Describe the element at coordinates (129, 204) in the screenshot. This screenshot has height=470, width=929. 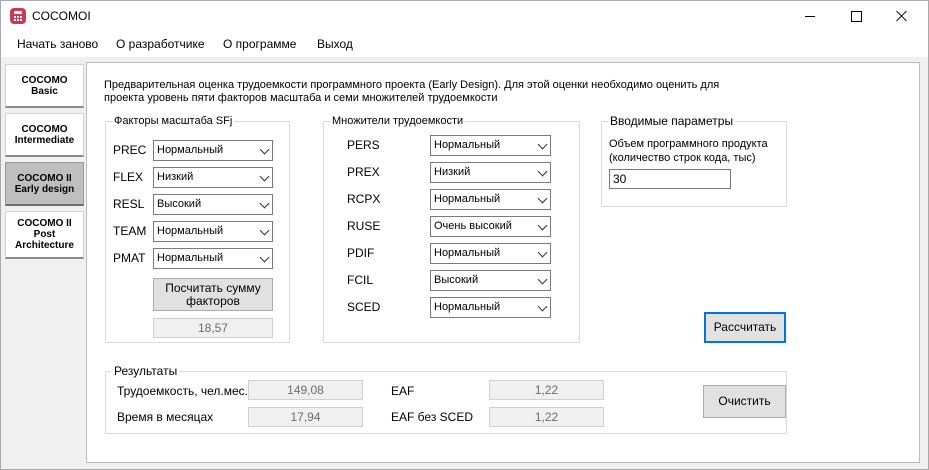
I see `label-resl: RESL` at that location.